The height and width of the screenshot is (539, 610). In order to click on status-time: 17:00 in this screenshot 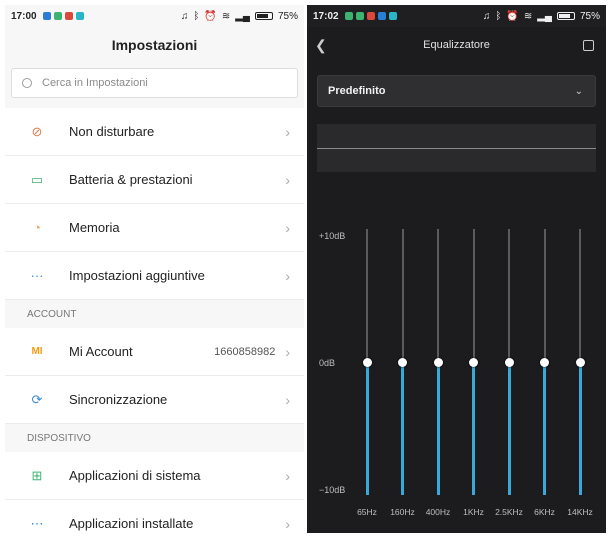, I will do `click(24, 16)`.